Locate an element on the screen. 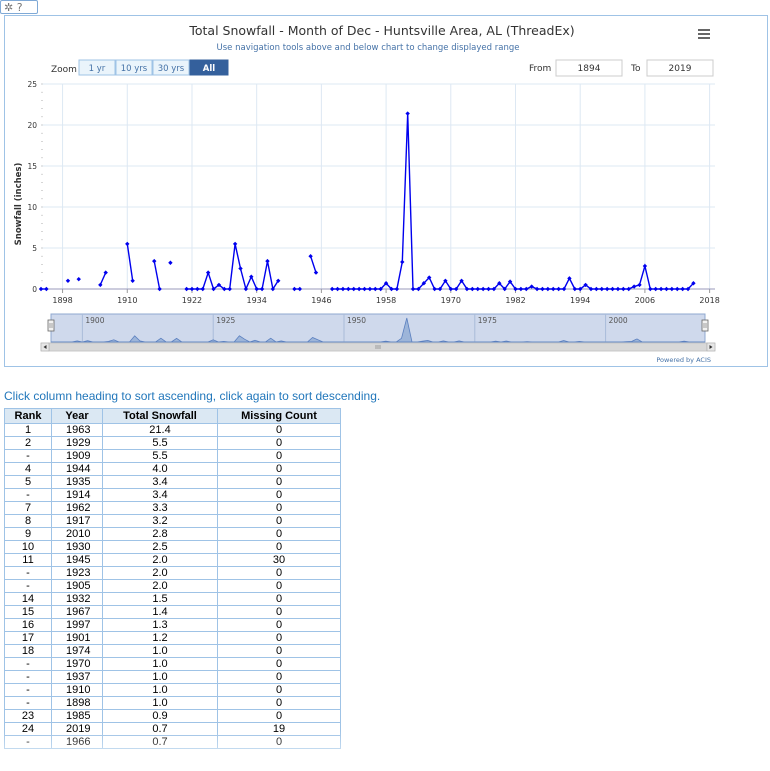 The height and width of the screenshot is (771, 770). navigator-right-handle is located at coordinates (705, 325).